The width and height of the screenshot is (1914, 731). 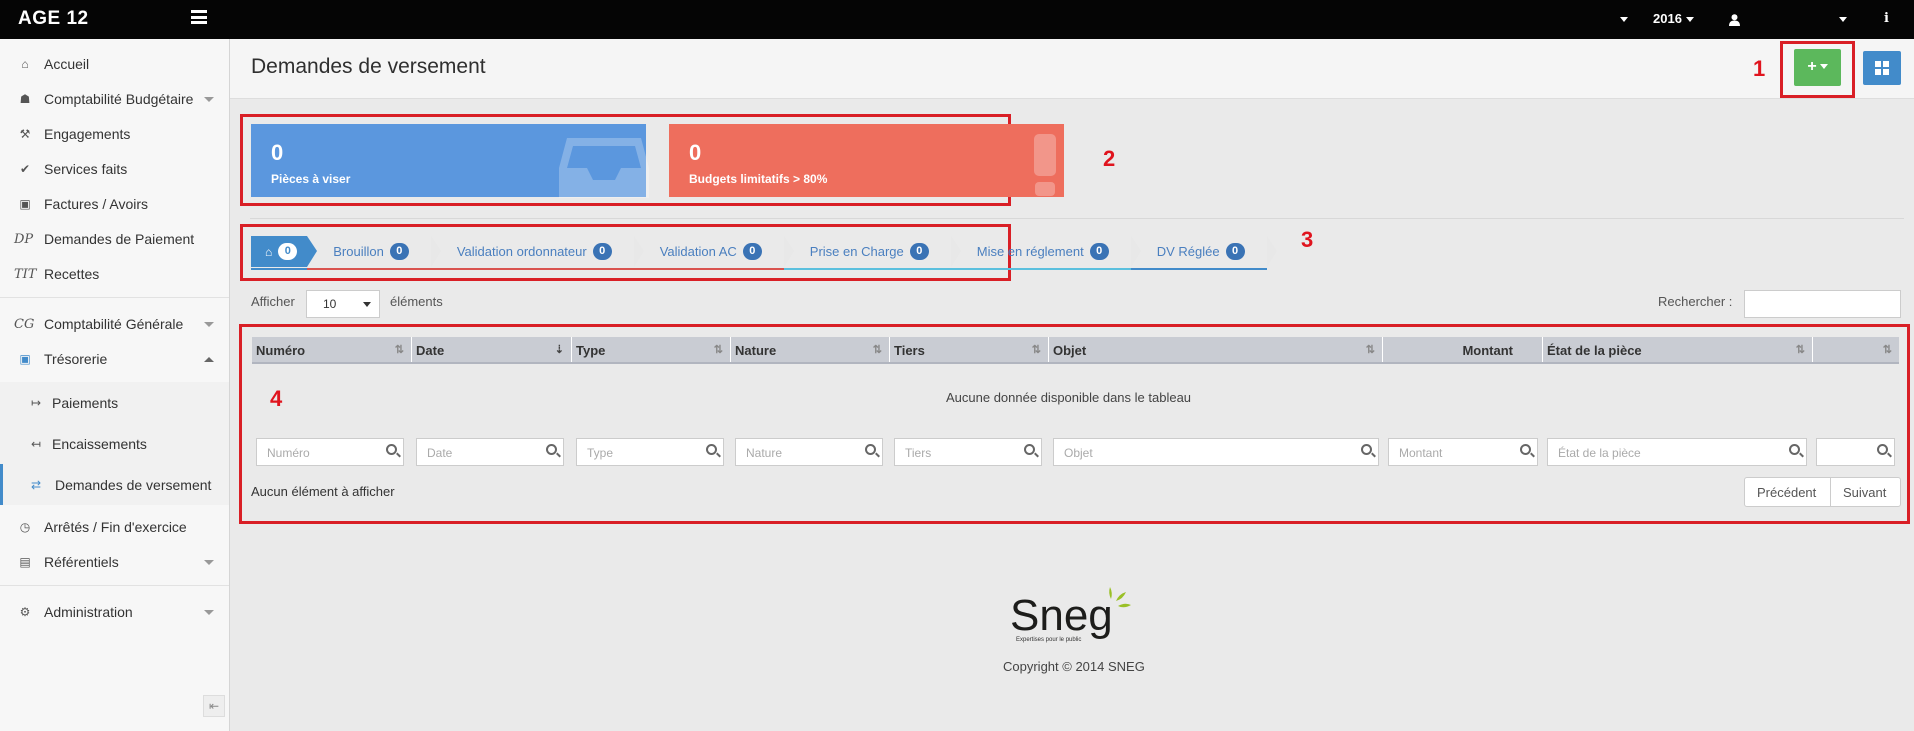 What do you see at coordinates (214, 706) in the screenshot?
I see `sidebar-collapse-icon: ⇤` at bounding box center [214, 706].